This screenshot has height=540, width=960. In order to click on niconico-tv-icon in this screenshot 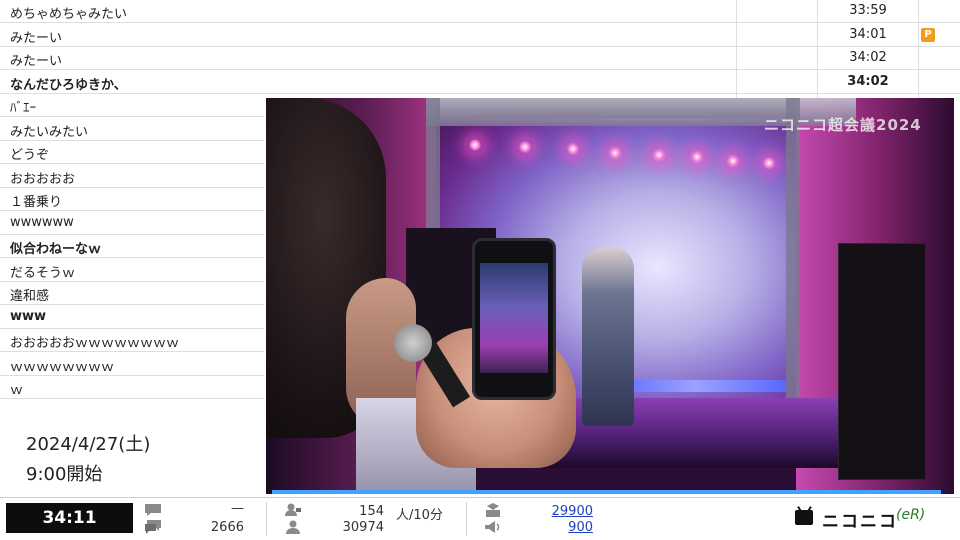, I will do `click(804, 517)`.